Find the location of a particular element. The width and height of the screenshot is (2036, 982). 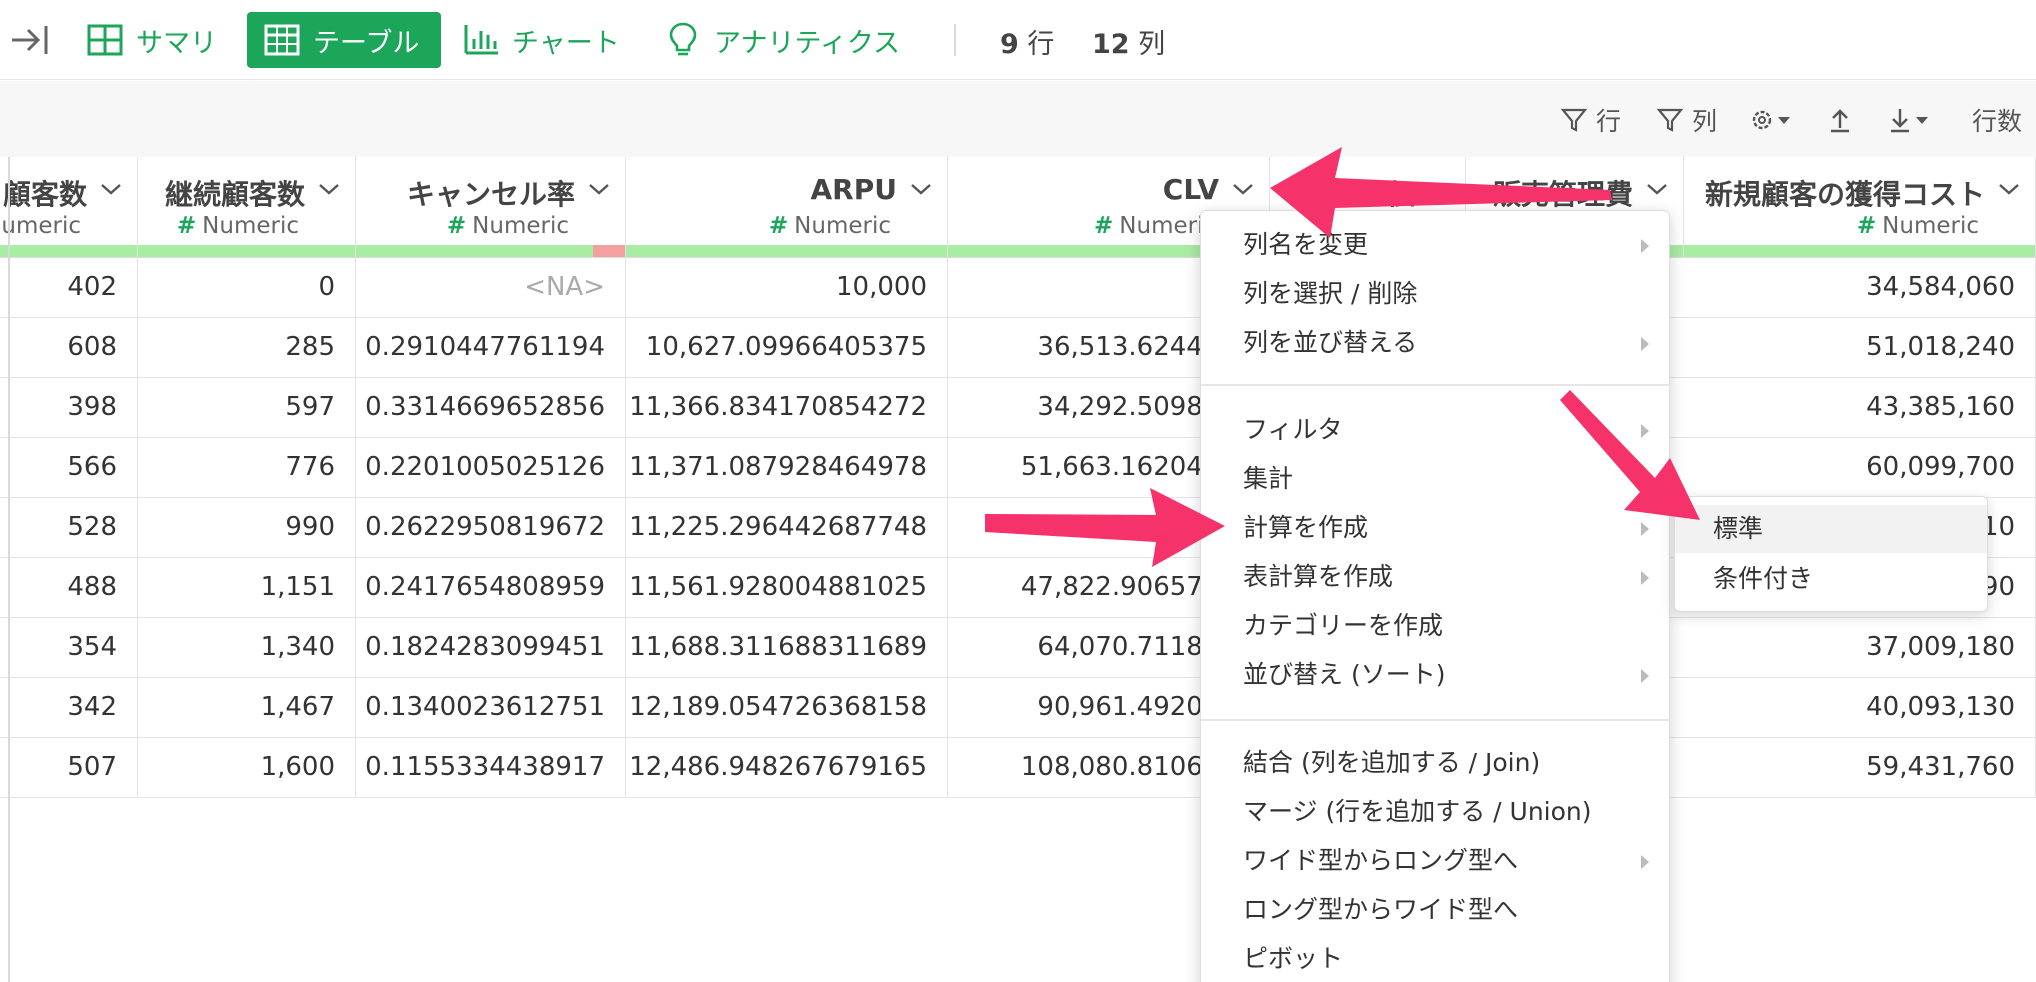

menu-item-label: ピボット is located at coordinates (1293, 958).